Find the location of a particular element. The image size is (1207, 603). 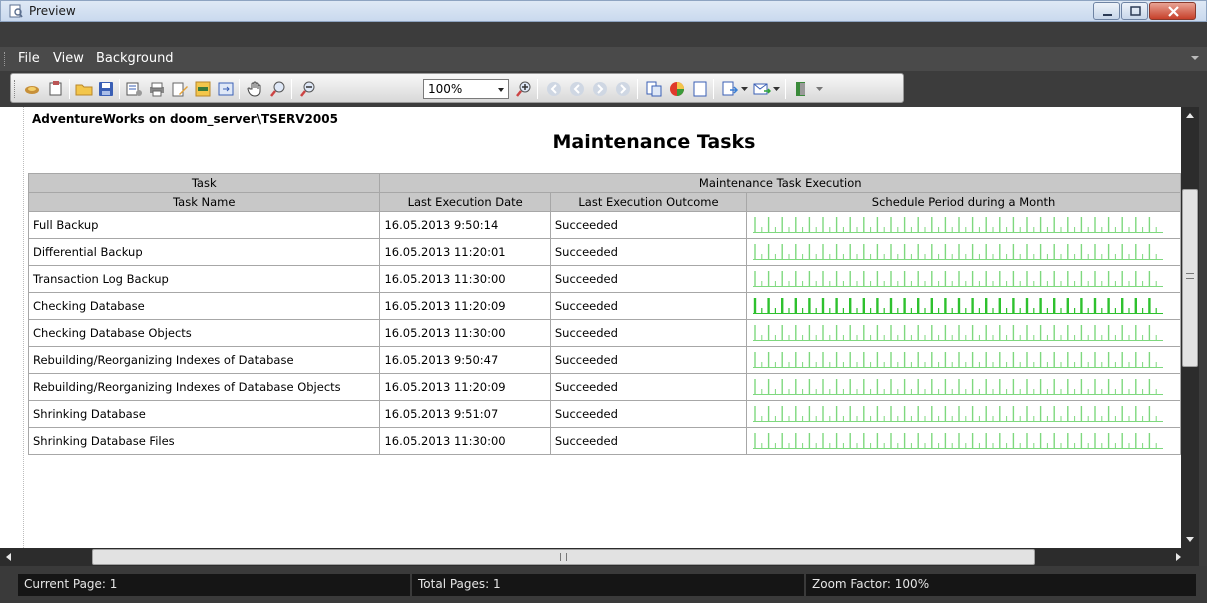

open-report-icon is located at coordinates (32, 89).